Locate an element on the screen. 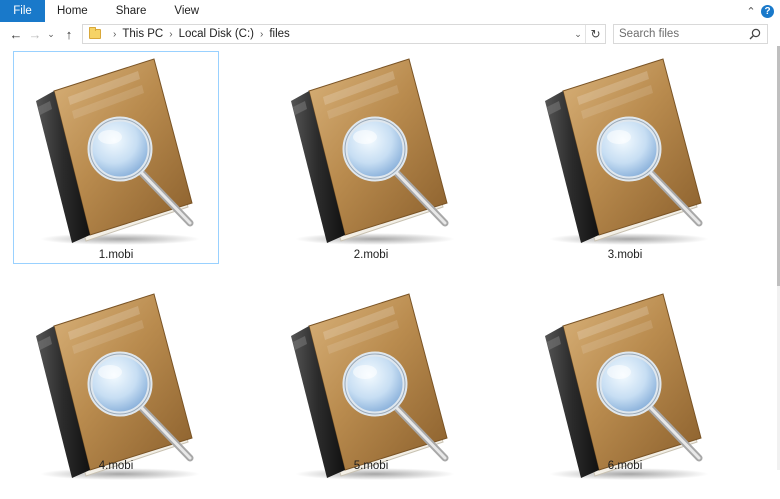  help-icon: ? is located at coordinates (767, 11).